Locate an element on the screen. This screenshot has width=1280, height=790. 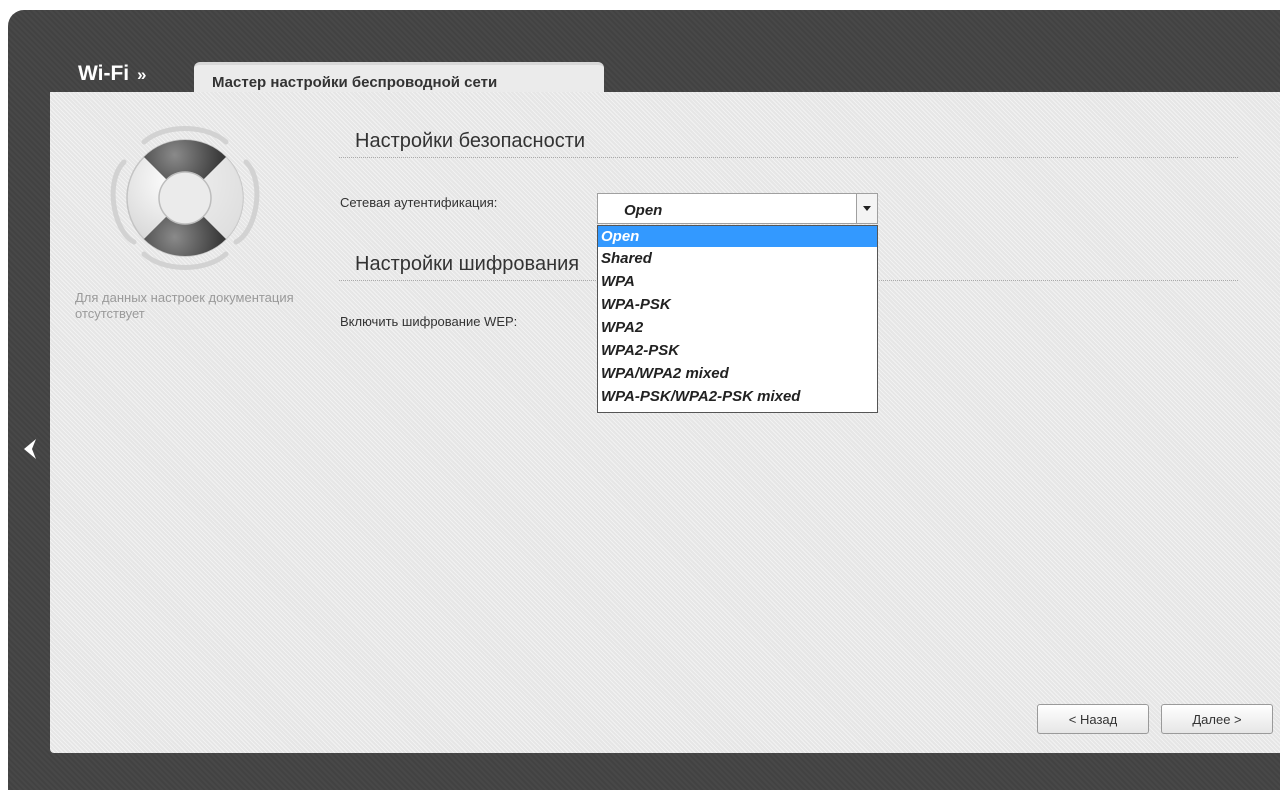
auth-option-open: Open is located at coordinates (737, 236).